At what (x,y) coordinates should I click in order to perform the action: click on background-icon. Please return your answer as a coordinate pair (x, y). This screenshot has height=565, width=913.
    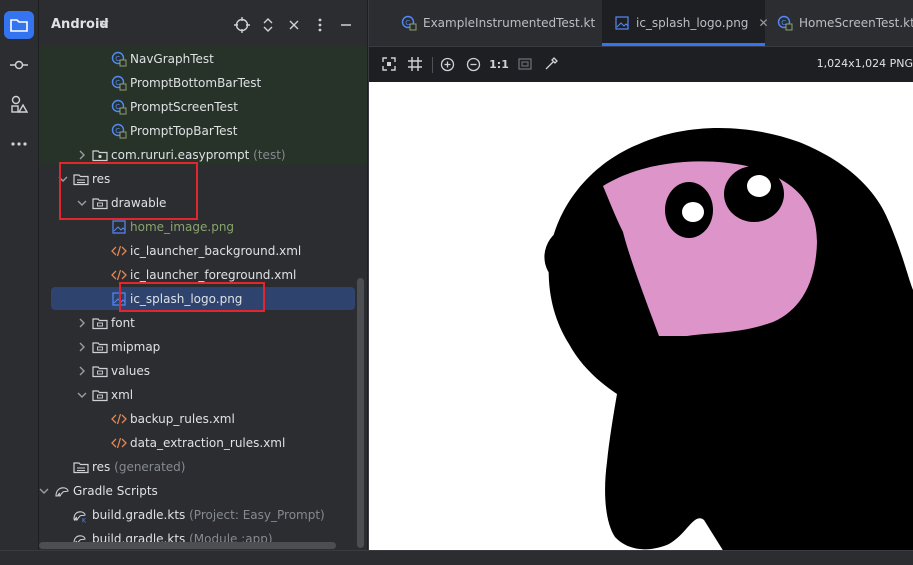
    Looking at the image, I should click on (525, 64).